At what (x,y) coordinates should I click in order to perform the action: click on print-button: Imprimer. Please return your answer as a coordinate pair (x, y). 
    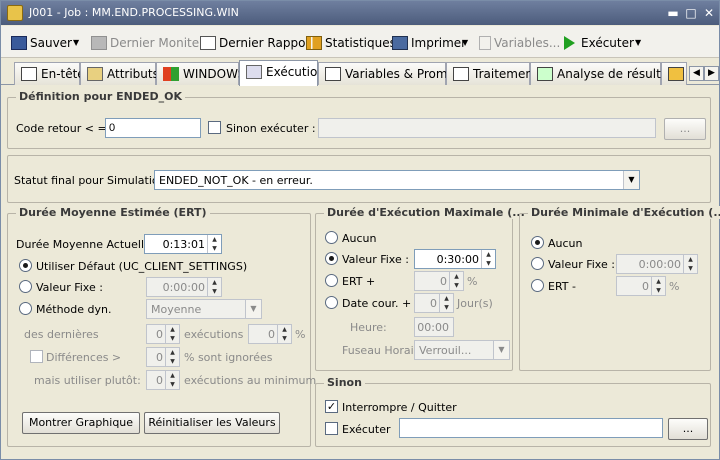
    Looking at the image, I should click on (429, 43).